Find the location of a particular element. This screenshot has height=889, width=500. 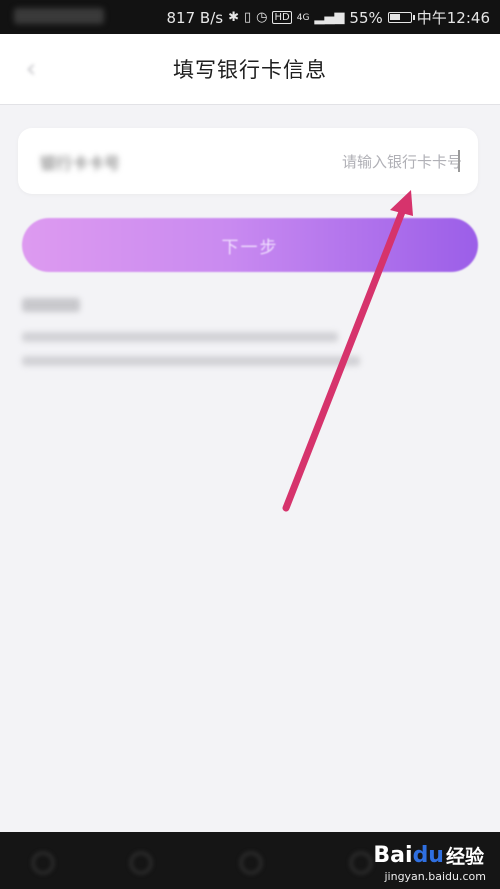

triangle-nav-icon is located at coordinates (141, 863).